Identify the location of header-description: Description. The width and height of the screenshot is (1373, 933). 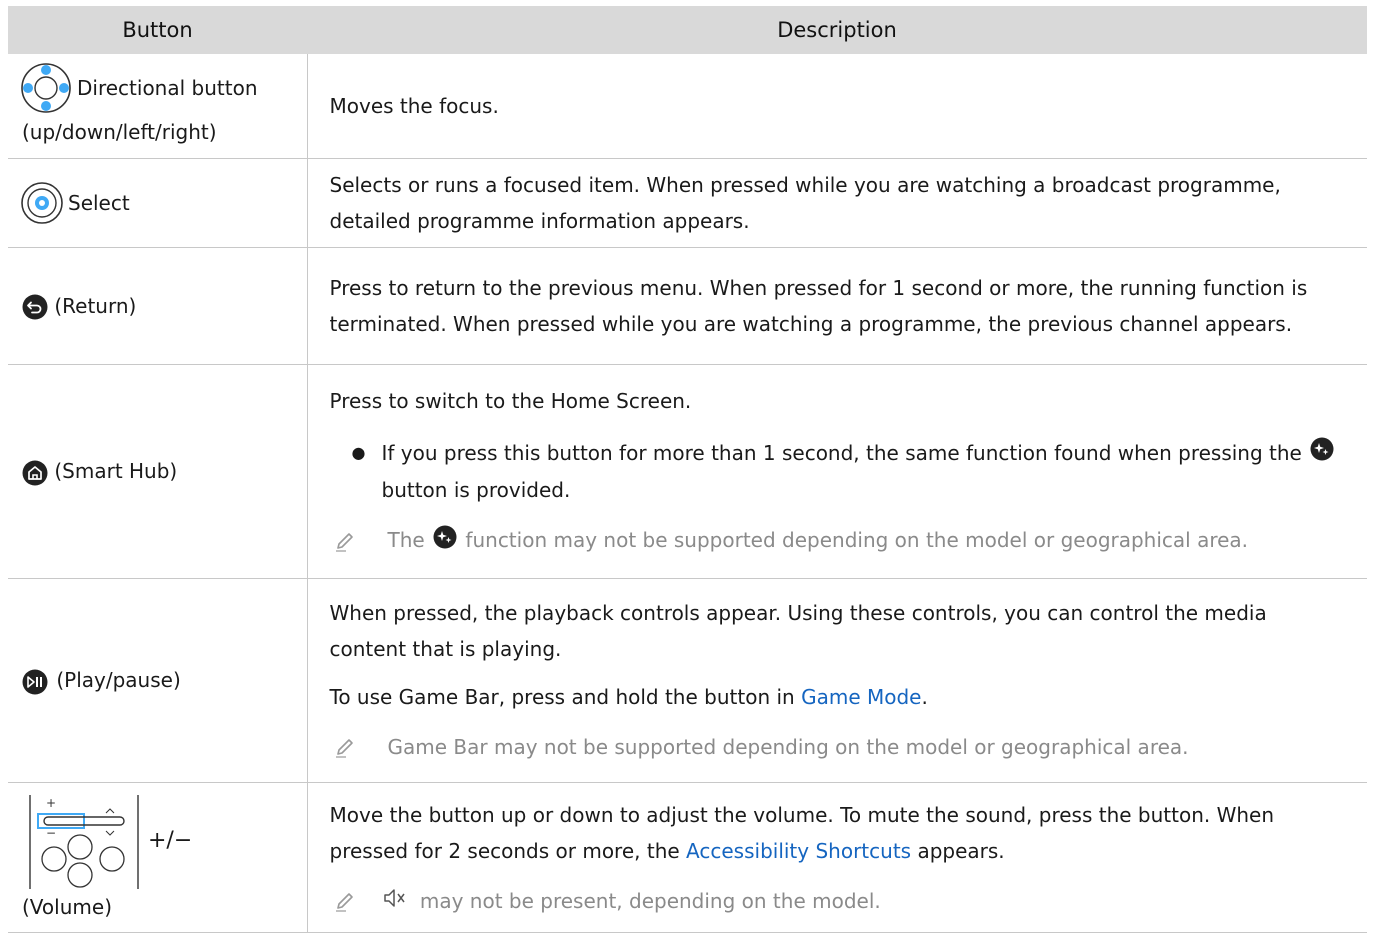
(837, 30).